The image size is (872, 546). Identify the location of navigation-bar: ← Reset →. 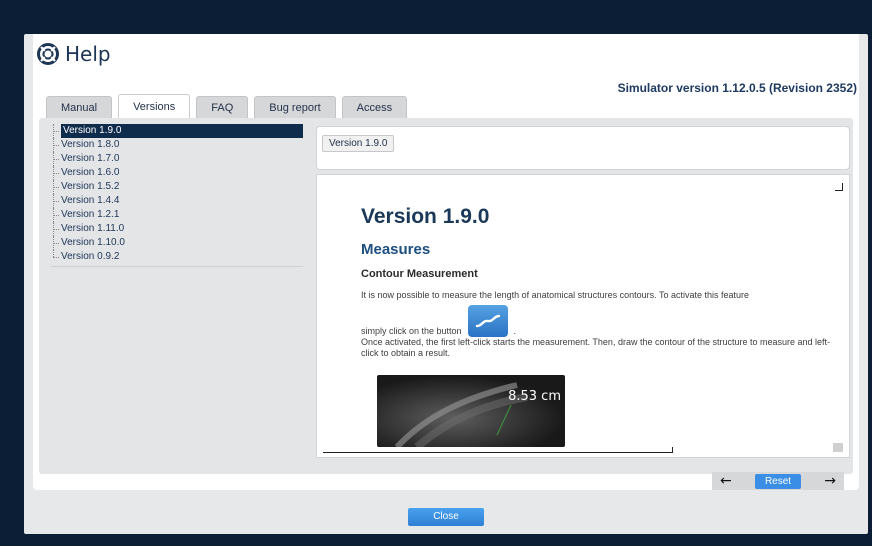
(778, 481).